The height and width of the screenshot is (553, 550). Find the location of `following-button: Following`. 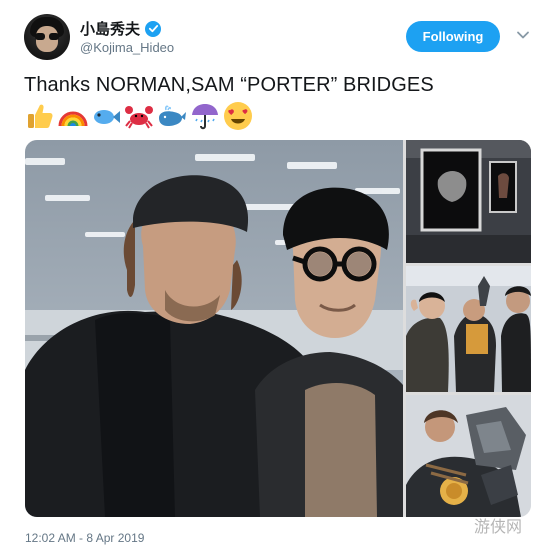

following-button: Following is located at coordinates (453, 36).